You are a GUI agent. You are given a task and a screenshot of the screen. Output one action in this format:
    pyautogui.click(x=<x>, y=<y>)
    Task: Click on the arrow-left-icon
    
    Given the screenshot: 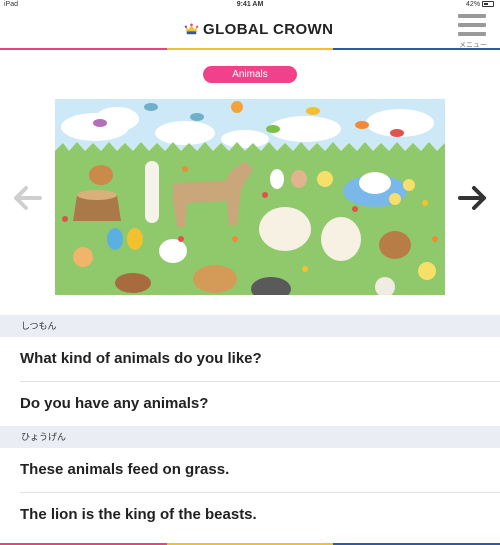 What is the action you would take?
    pyautogui.click(x=28, y=198)
    